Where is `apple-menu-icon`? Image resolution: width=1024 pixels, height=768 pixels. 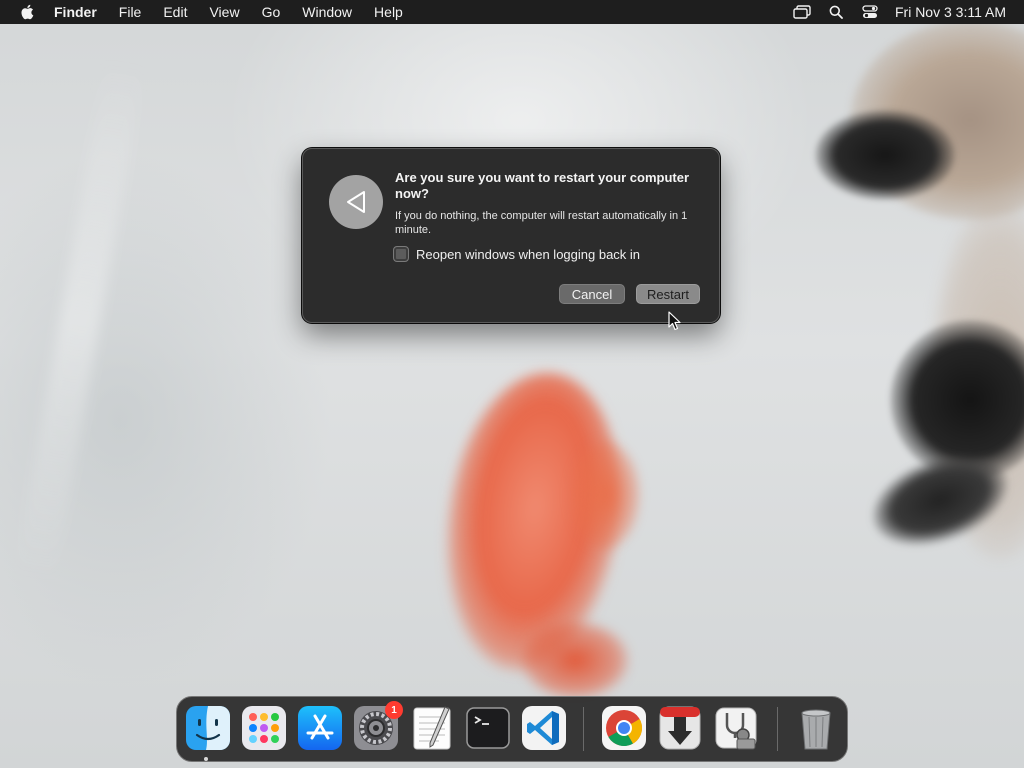
apple-menu-icon is located at coordinates (27, 12).